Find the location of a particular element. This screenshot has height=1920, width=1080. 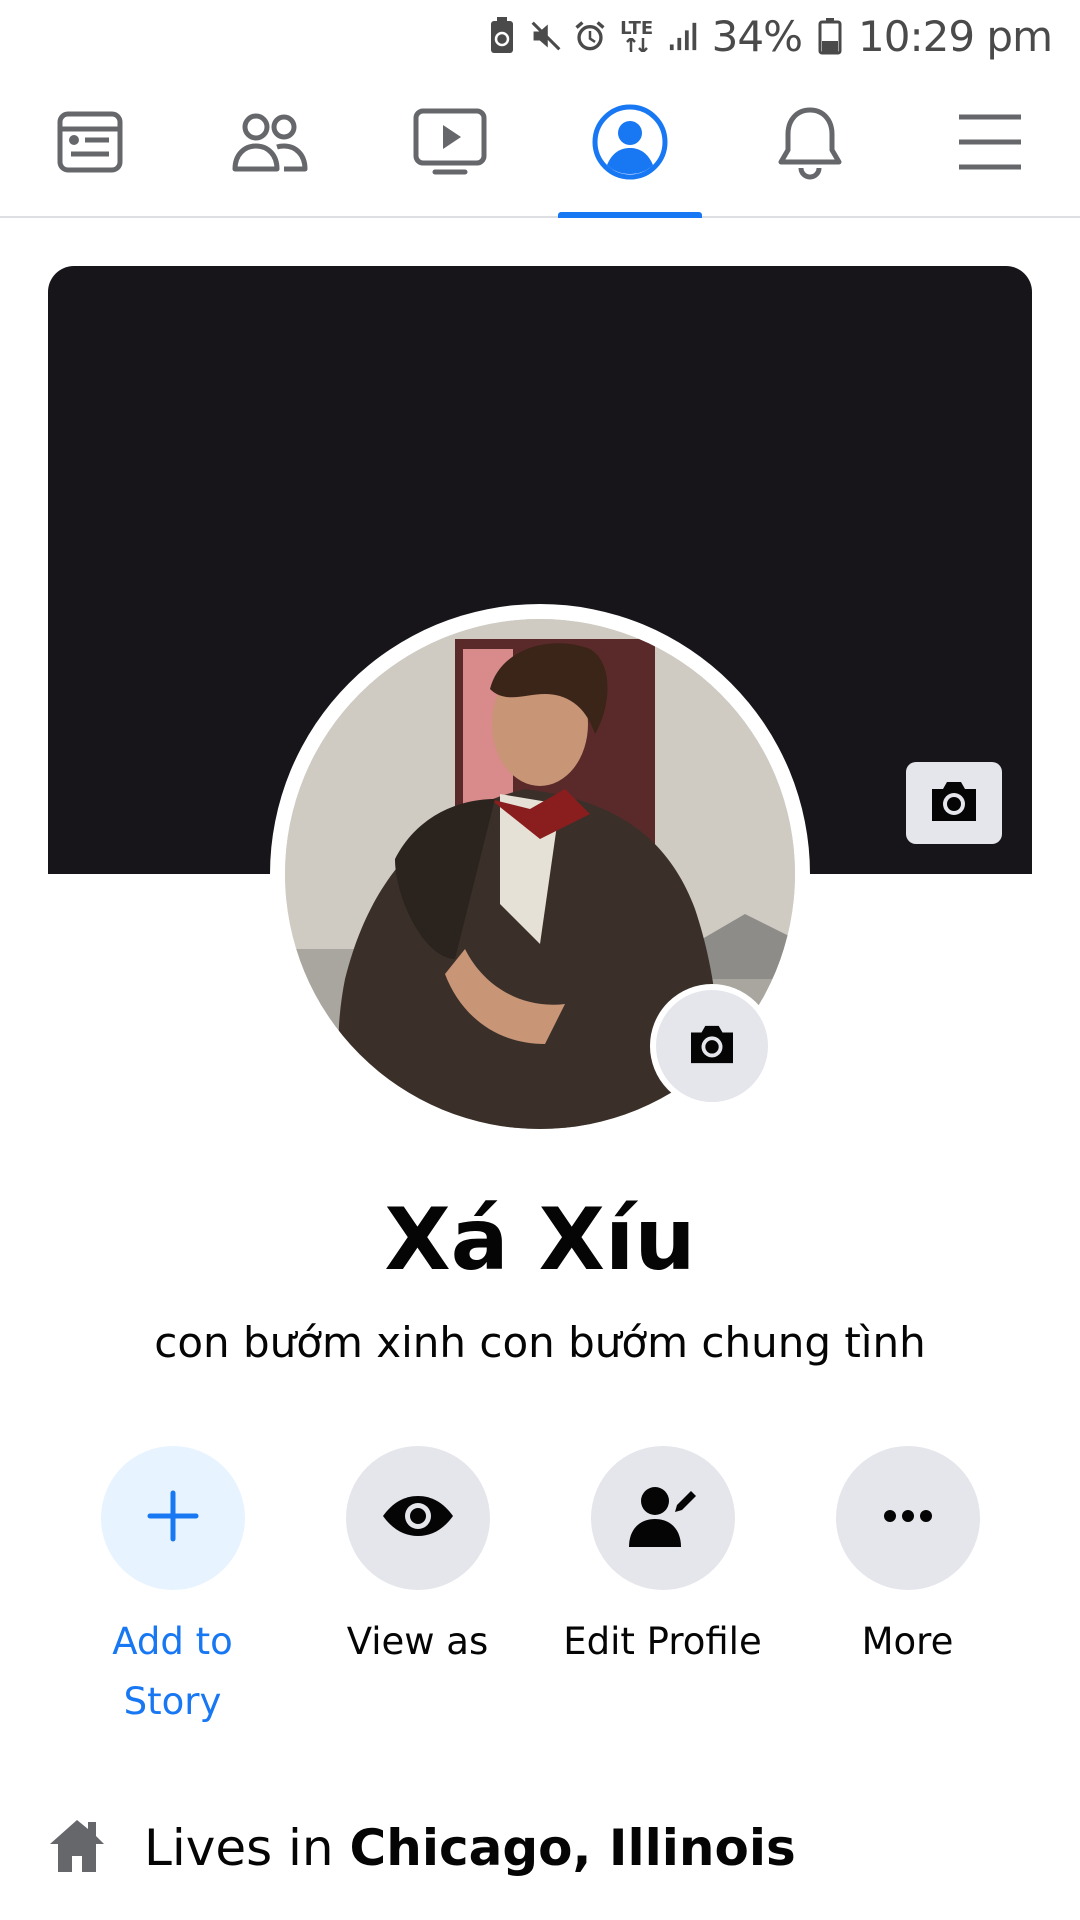

profile-bio: con bướm xinh con bướm chung tình is located at coordinates (540, 1342).